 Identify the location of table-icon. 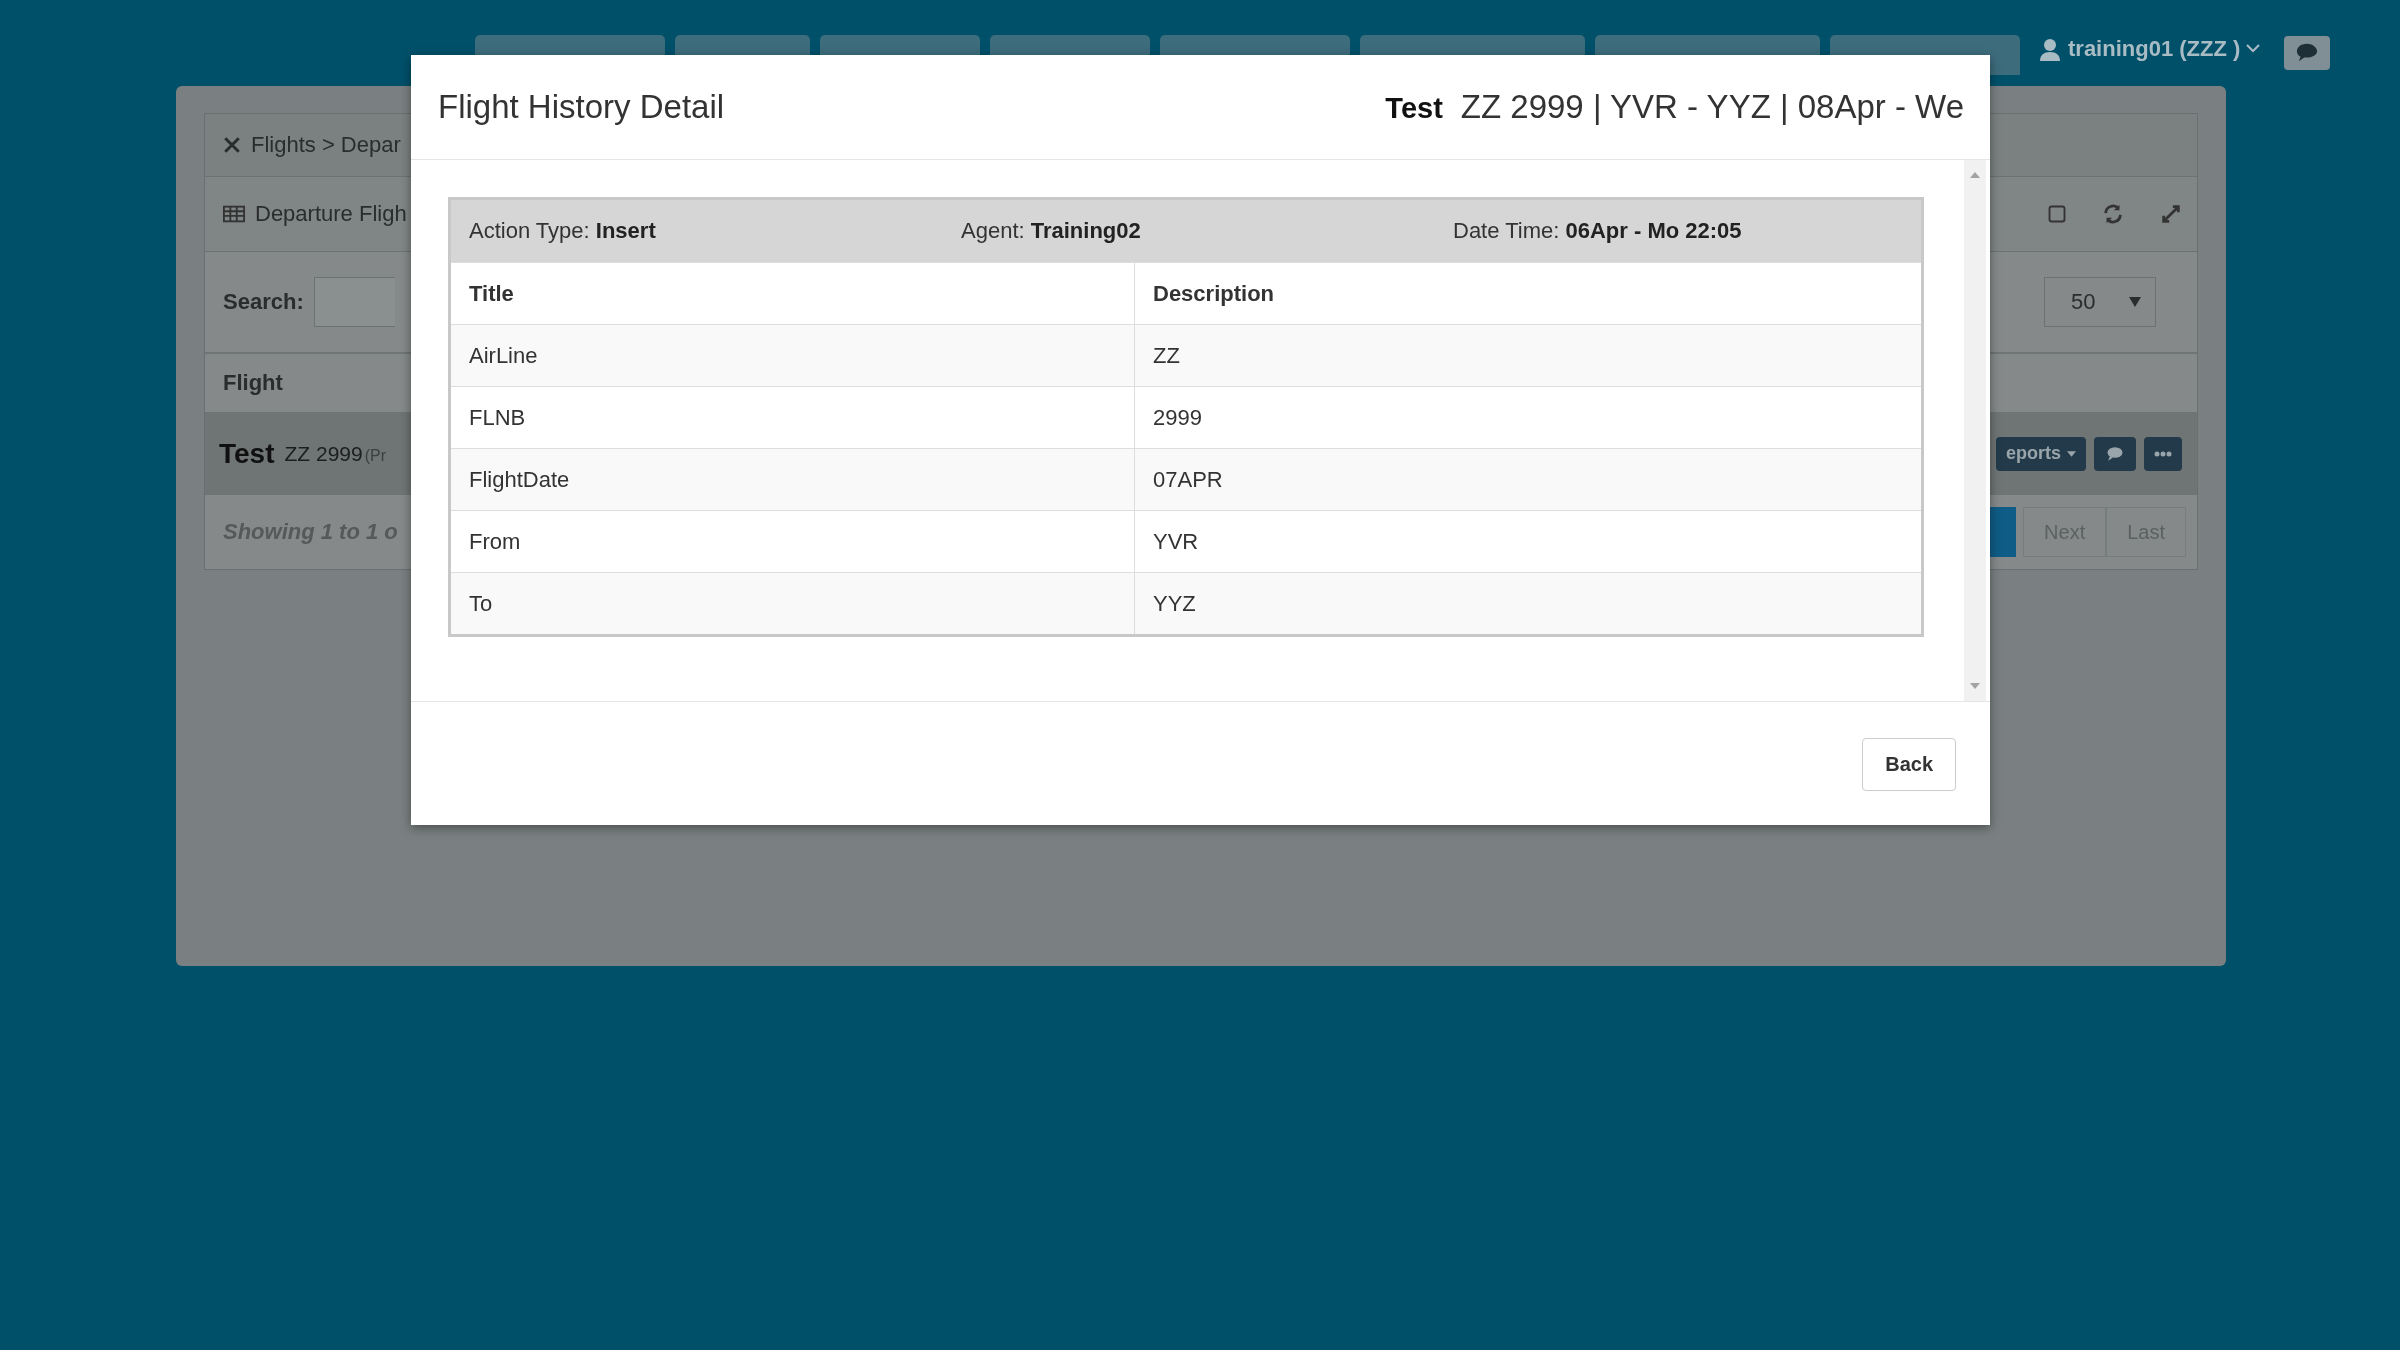
(234, 214).